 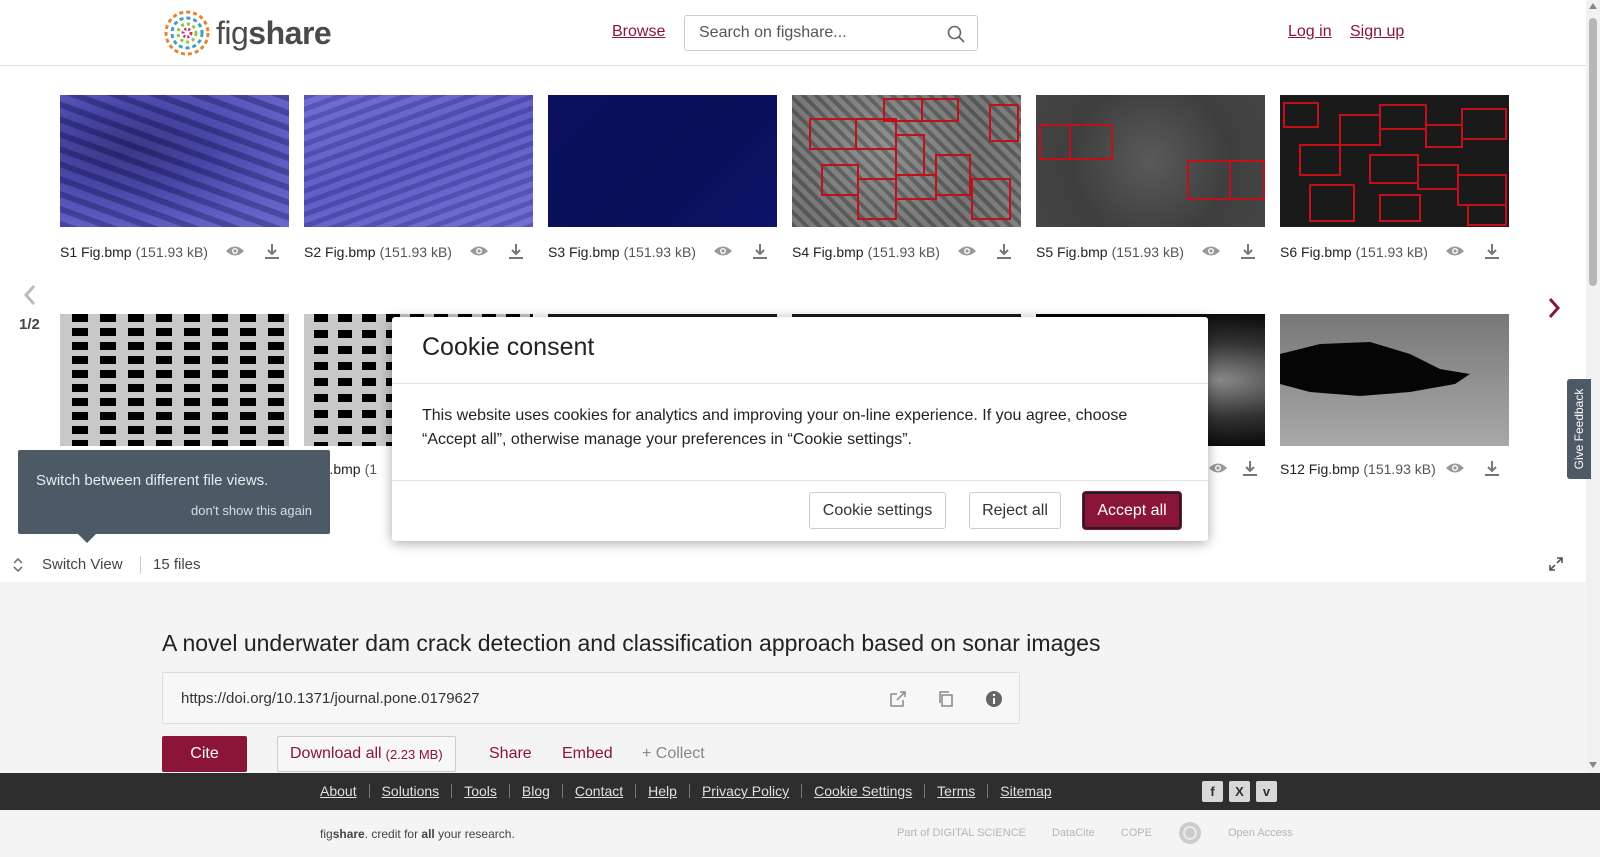 I want to click on file-name: S6 Fig.bmp, so click(x=1316, y=252).